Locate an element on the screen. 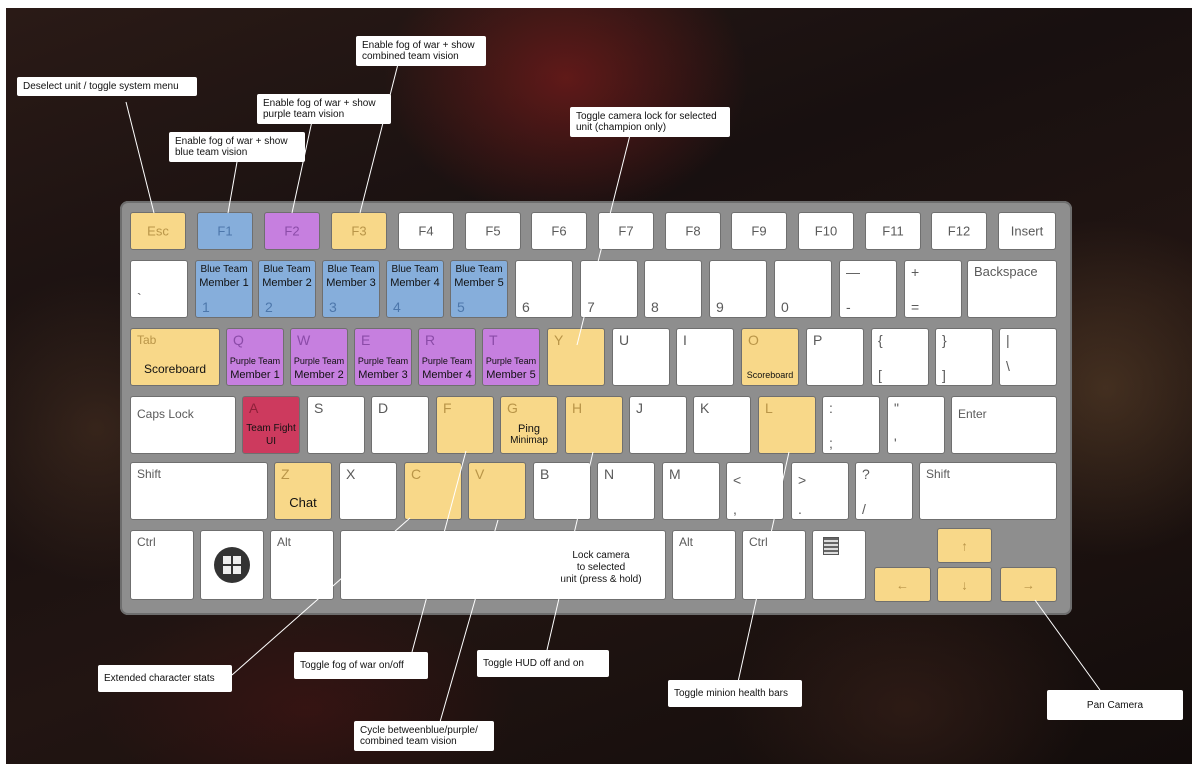 The image size is (1197, 767). key-backtick-label: ` is located at coordinates (139, 298).